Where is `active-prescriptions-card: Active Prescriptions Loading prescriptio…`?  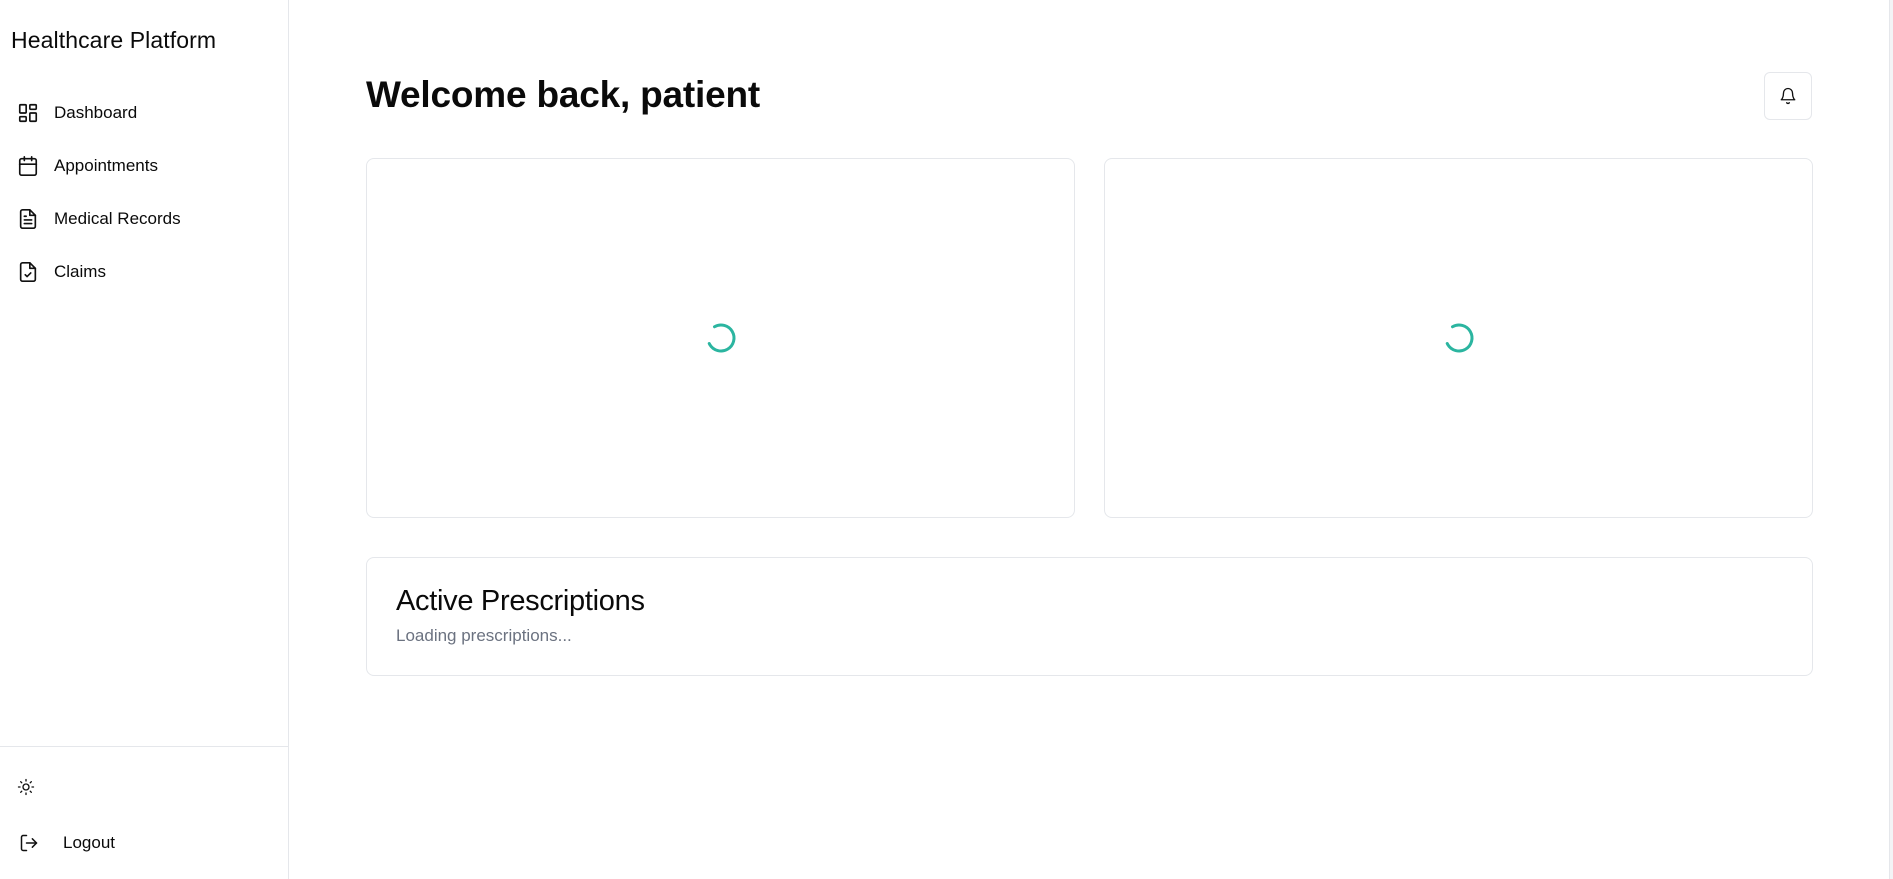 active-prescriptions-card: Active Prescriptions Loading prescriptio… is located at coordinates (1089, 616).